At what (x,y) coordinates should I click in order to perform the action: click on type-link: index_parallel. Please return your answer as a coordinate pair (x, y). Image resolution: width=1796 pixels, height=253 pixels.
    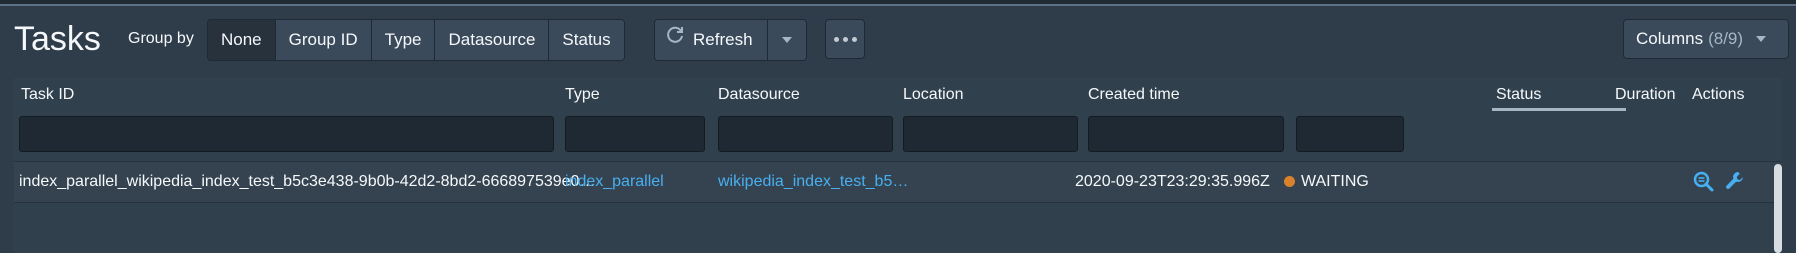
    Looking at the image, I should click on (614, 182).